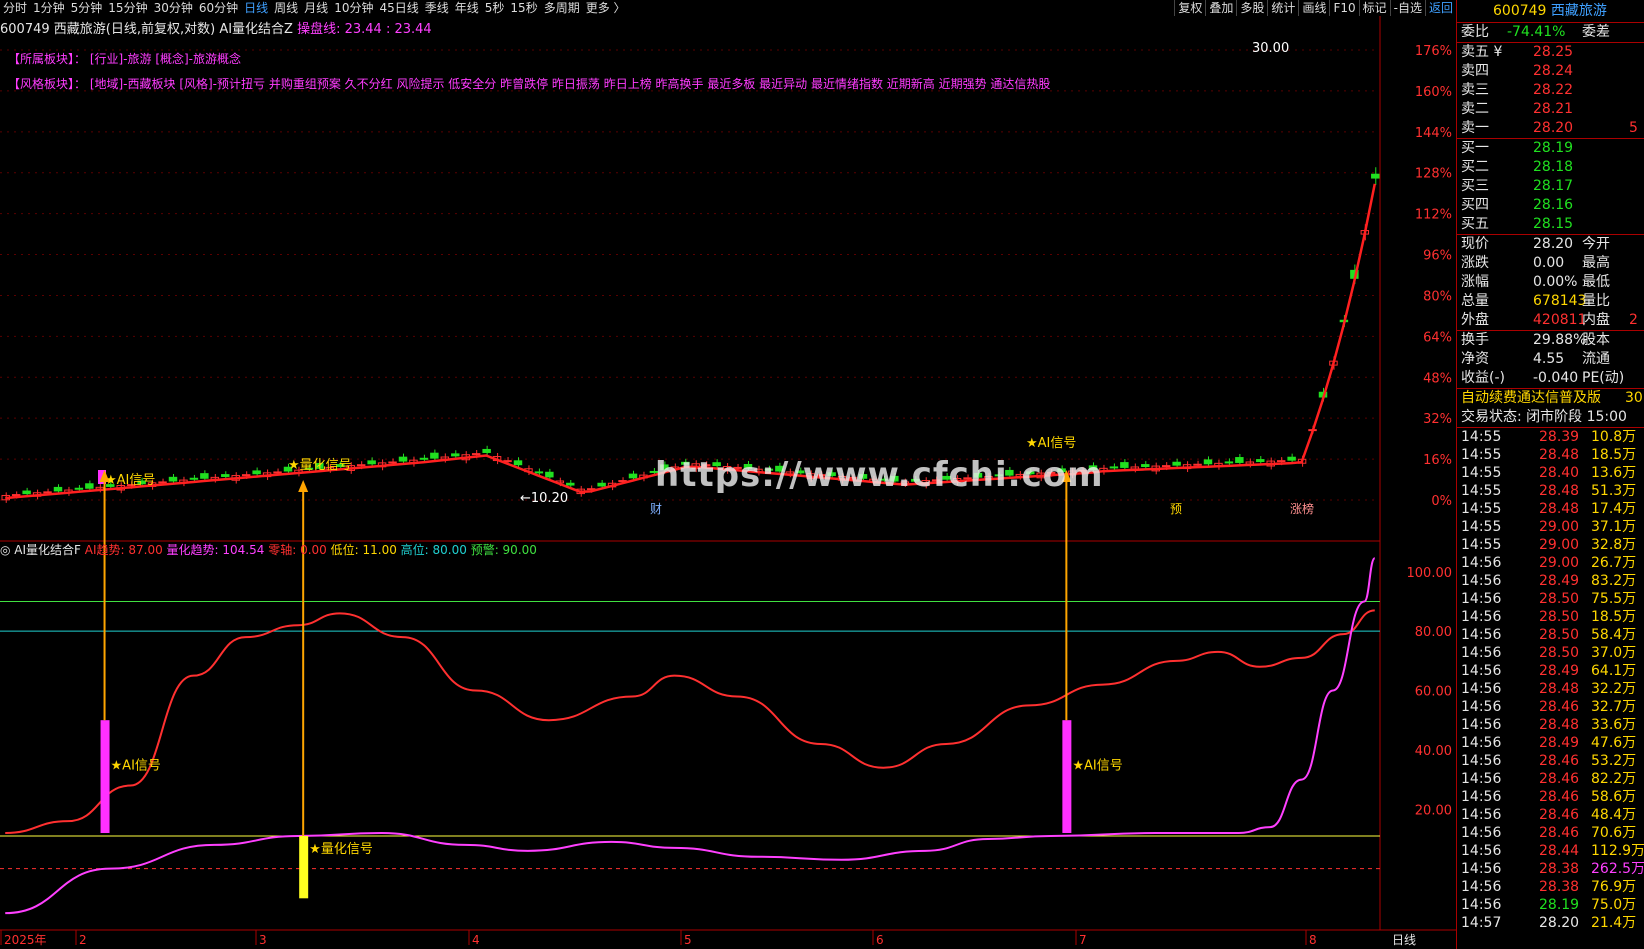  Describe the element at coordinates (1552, 851) in the screenshot. I see `tick-row: 14:56 28.44 112.9万` at that location.